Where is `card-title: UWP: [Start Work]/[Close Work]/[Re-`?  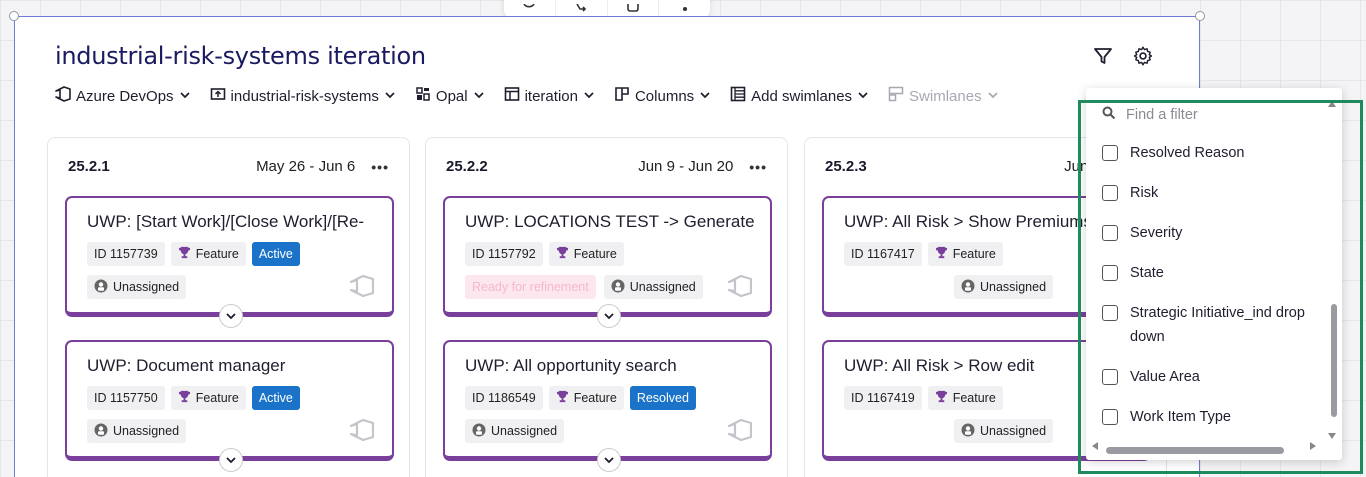 card-title: UWP: [Start Work]/[Close Work]/[Re- is located at coordinates (226, 221).